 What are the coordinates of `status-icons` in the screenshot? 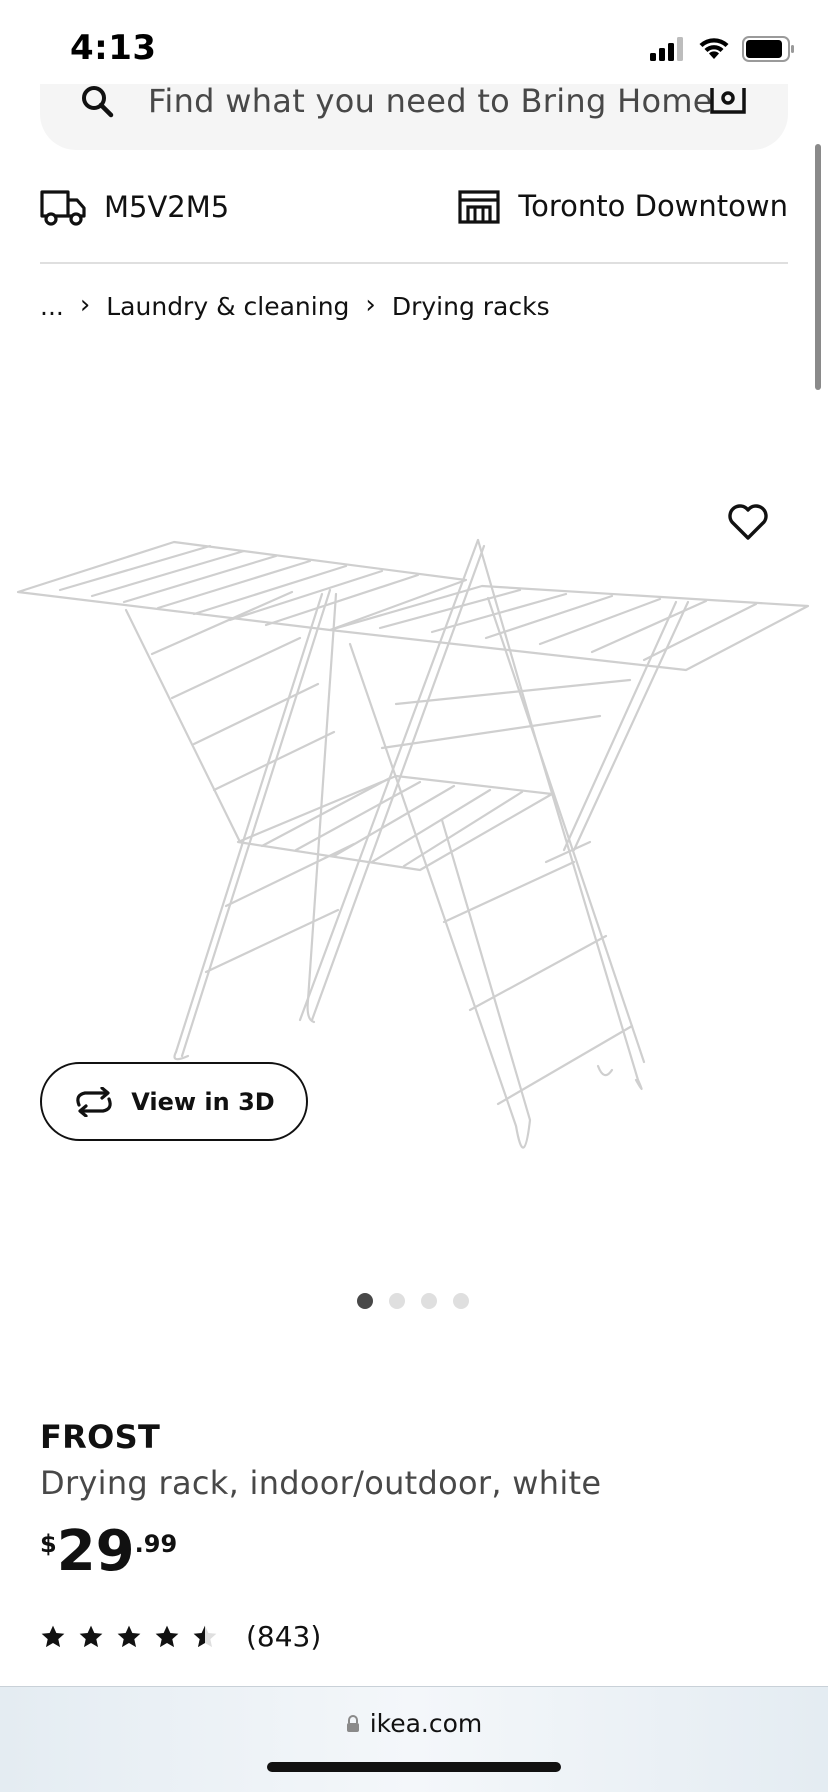 It's located at (723, 49).